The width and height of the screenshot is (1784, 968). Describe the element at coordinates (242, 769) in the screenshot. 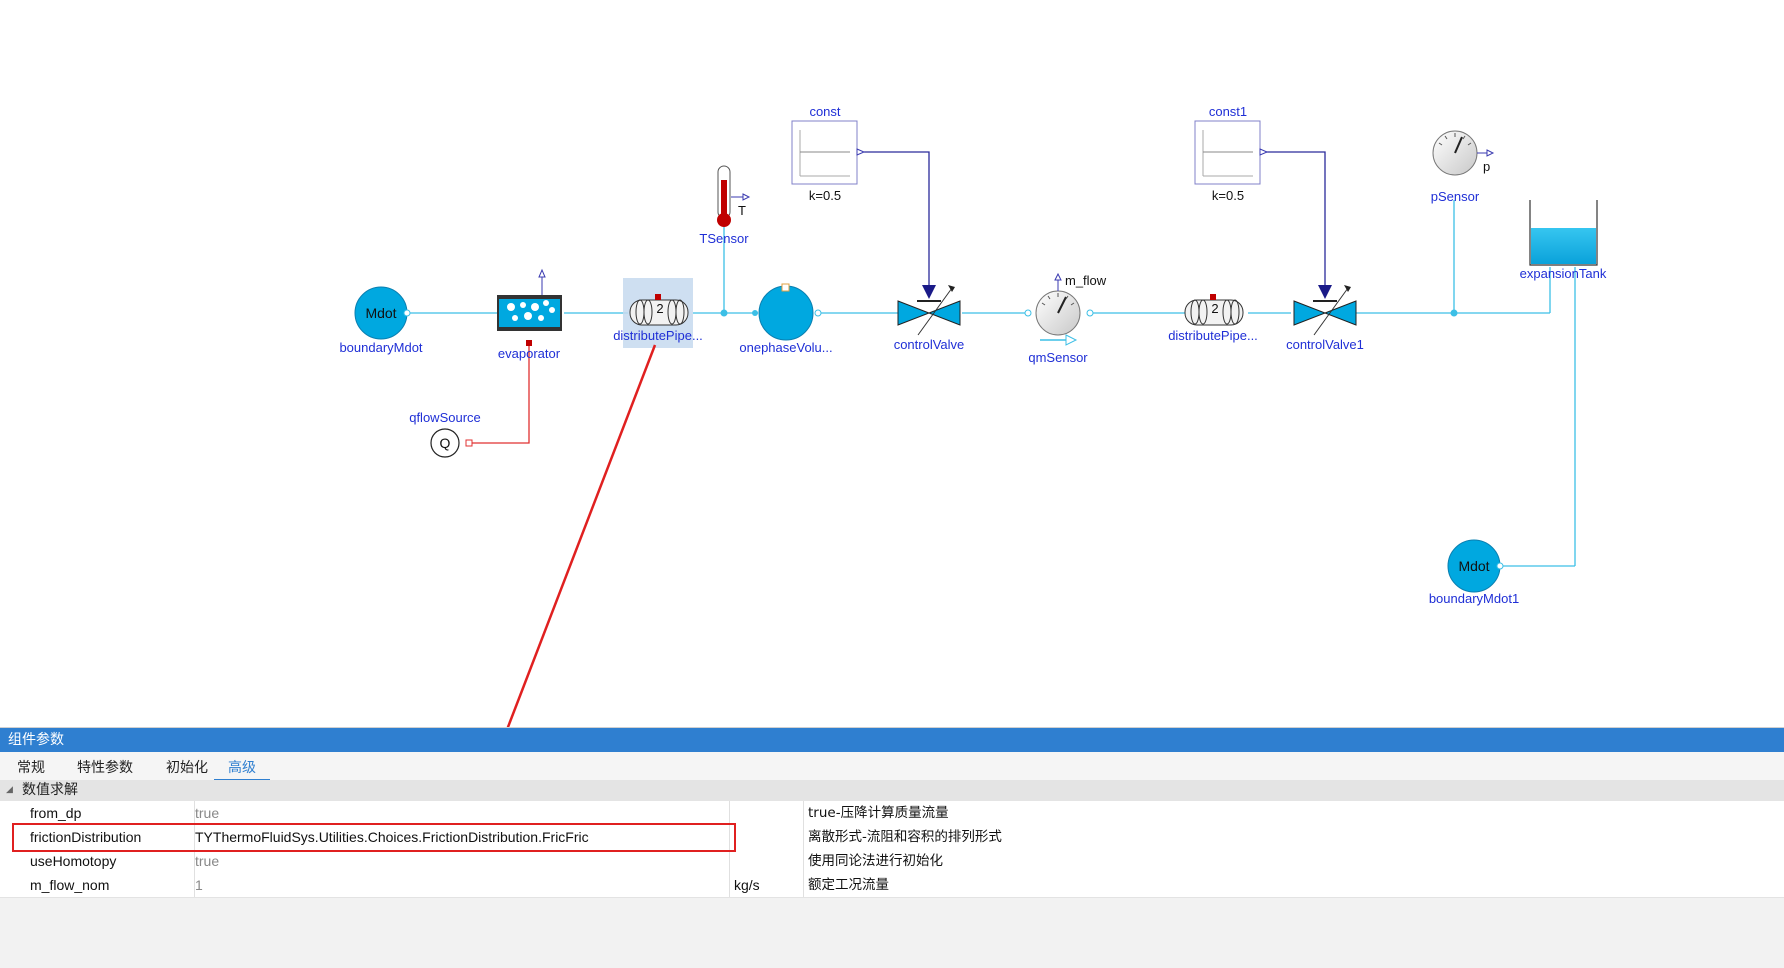

I see `tab-advanced: 高级` at that location.